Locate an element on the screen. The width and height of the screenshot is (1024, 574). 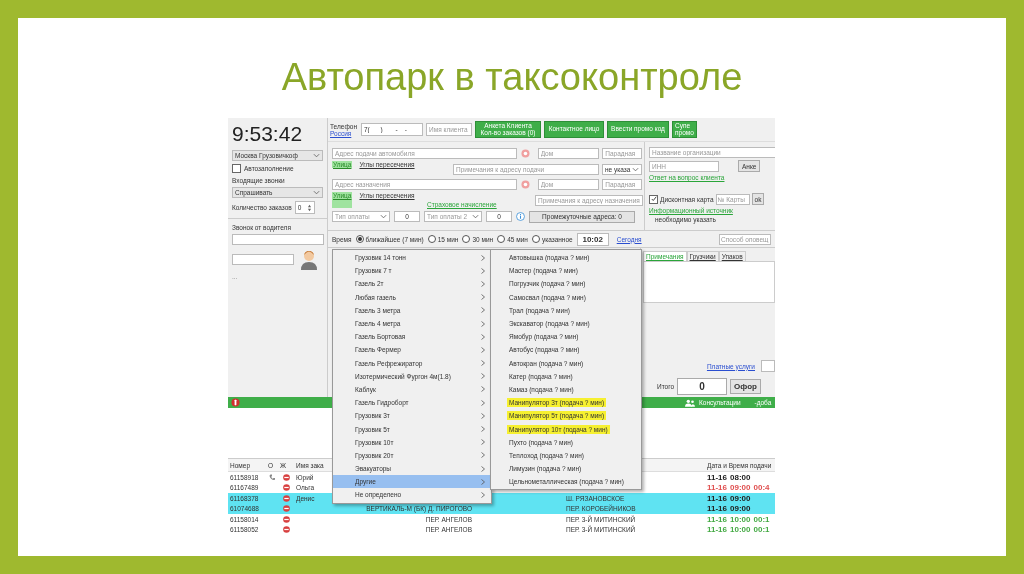
total-value: 0 is located at coordinates (702, 386).